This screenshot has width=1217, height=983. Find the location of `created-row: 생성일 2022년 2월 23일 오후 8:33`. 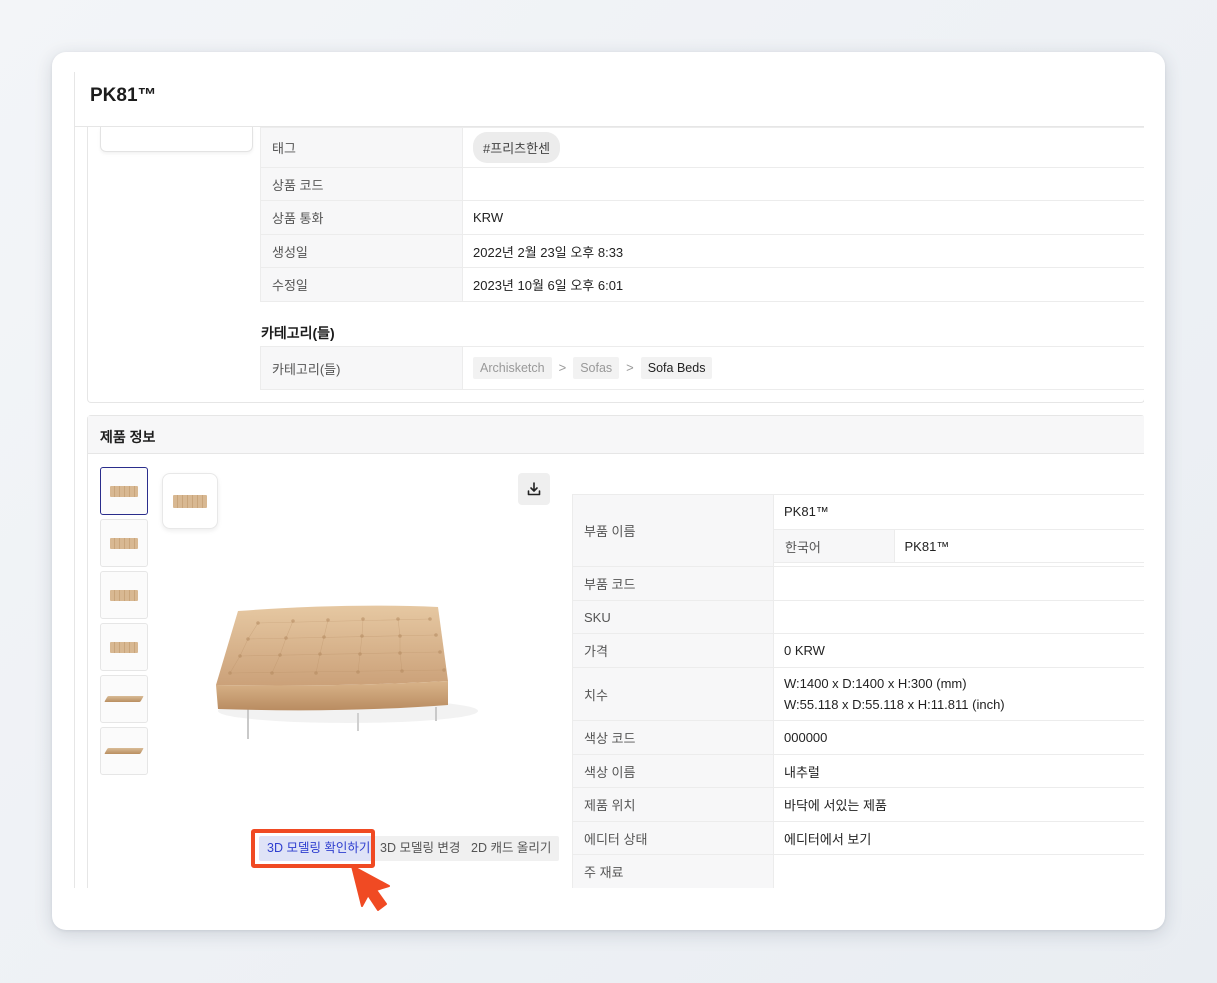

created-row: 생성일 2022년 2월 23일 오후 8:33 is located at coordinates (702, 251).